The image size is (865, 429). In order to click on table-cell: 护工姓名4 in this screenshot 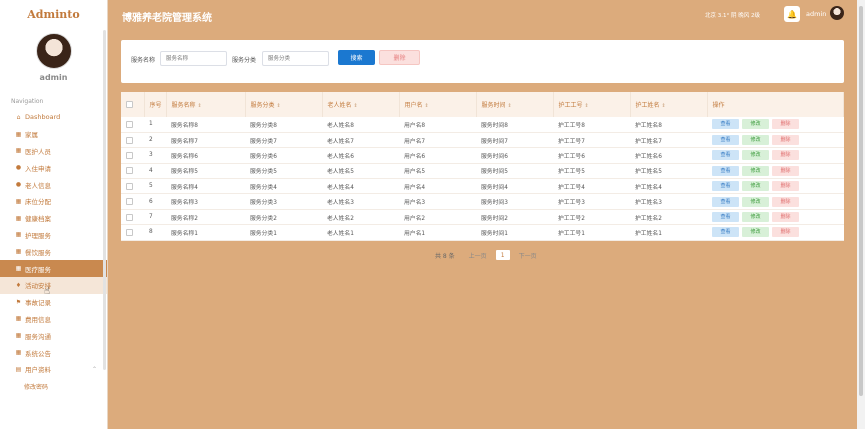, I will do `click(668, 186)`.